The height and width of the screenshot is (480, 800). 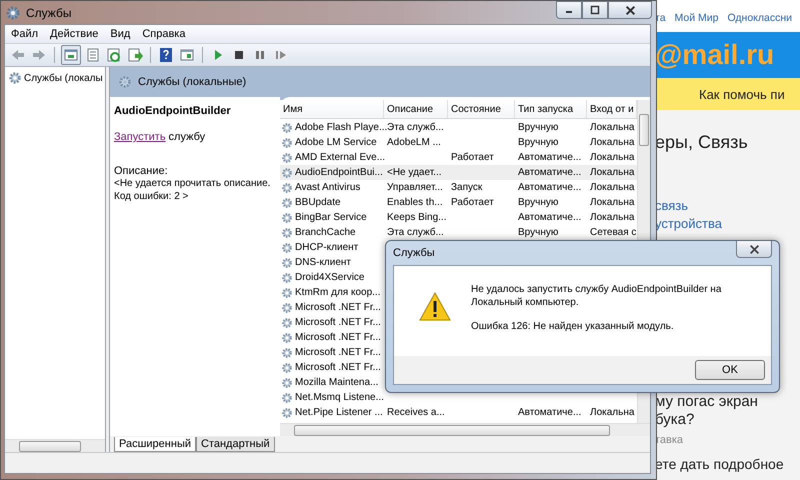 What do you see at coordinates (701, 142) in the screenshot?
I see `section-heading: еры, Связь` at bounding box center [701, 142].